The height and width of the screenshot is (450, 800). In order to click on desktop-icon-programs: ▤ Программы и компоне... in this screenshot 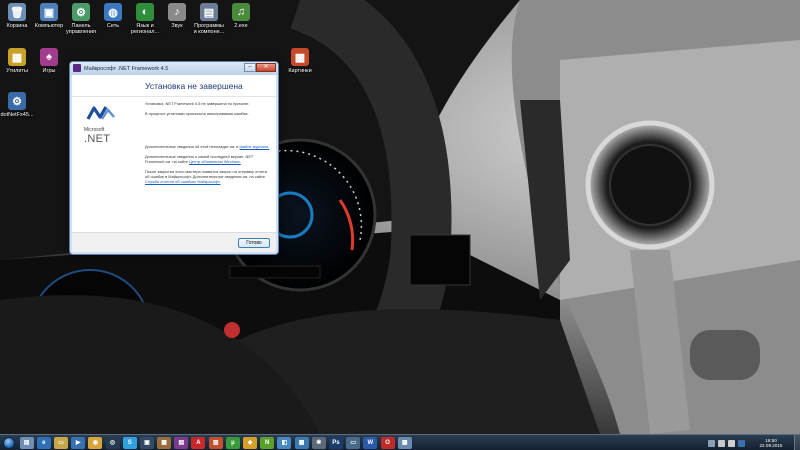, I will do `click(209, 19)`.